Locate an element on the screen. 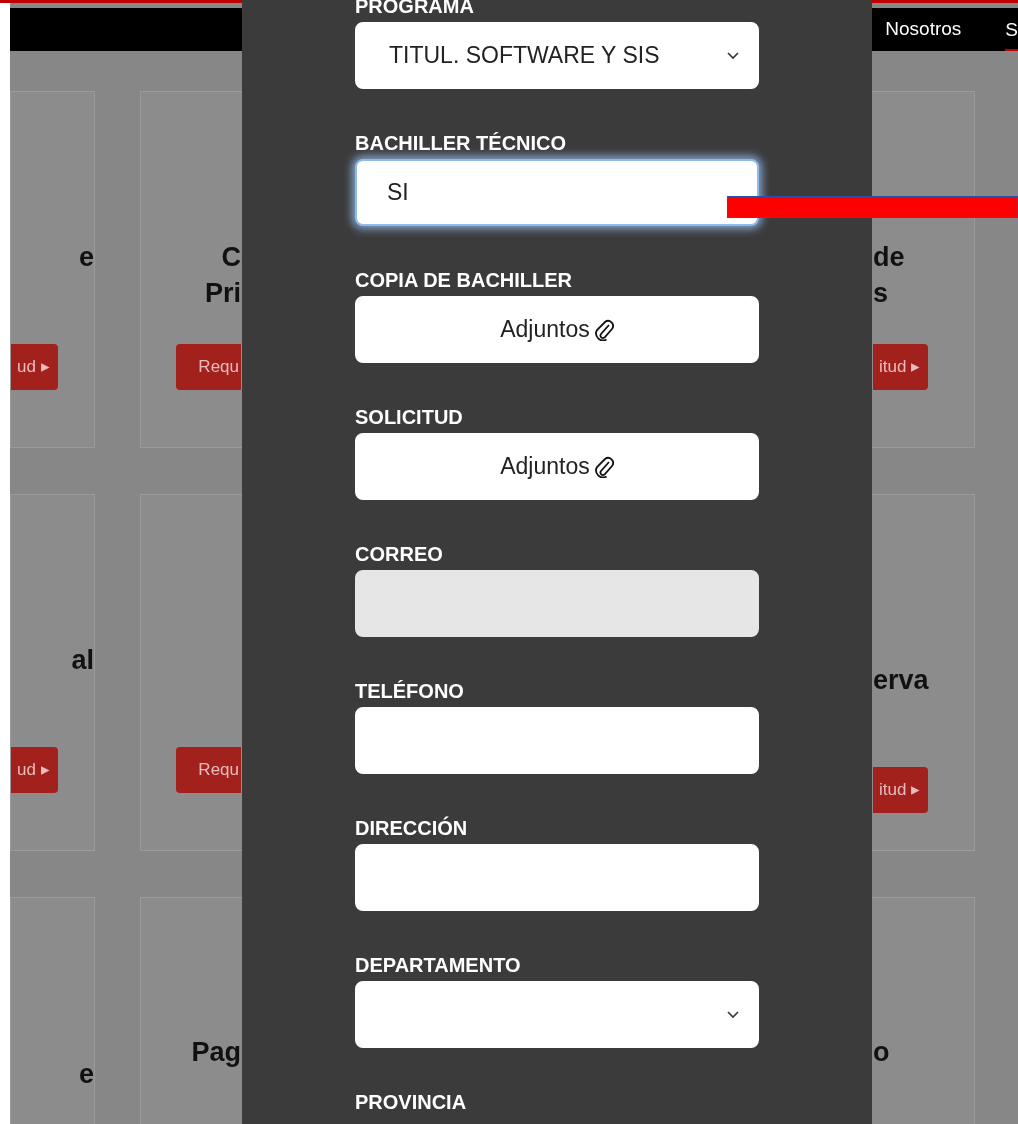 Image resolution: width=1018 pixels, height=1124 pixels. dropdown-field is located at coordinates (557, 1014).